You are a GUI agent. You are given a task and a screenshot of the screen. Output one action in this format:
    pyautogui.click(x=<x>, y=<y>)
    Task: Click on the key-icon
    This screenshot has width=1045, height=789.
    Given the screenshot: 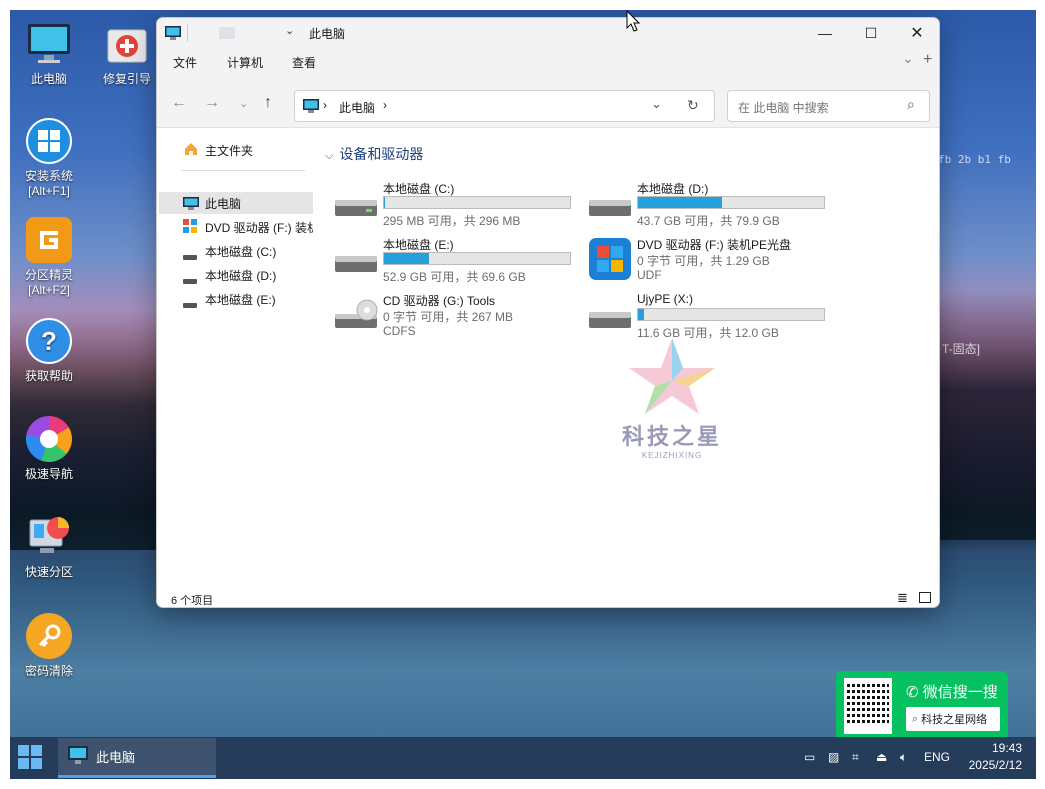 What is the action you would take?
    pyautogui.click(x=49, y=636)
    